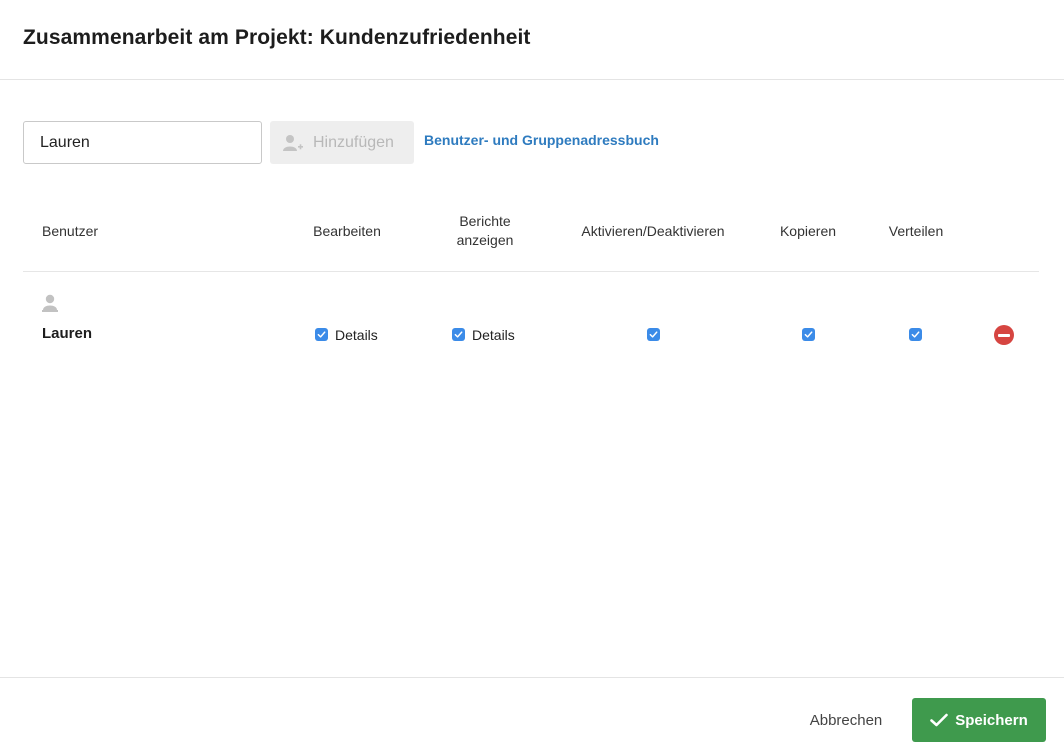 The height and width of the screenshot is (756, 1064). What do you see at coordinates (293, 143) in the screenshot?
I see `add-user-icon` at bounding box center [293, 143].